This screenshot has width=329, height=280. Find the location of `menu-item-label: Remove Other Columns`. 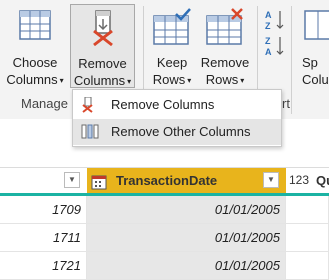

menu-item-label: Remove Other Columns is located at coordinates (181, 131).